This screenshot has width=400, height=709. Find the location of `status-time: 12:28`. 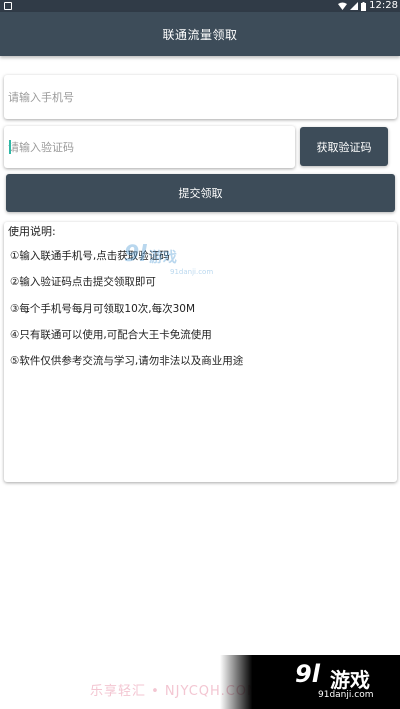

status-time: 12:28 is located at coordinates (383, 5).